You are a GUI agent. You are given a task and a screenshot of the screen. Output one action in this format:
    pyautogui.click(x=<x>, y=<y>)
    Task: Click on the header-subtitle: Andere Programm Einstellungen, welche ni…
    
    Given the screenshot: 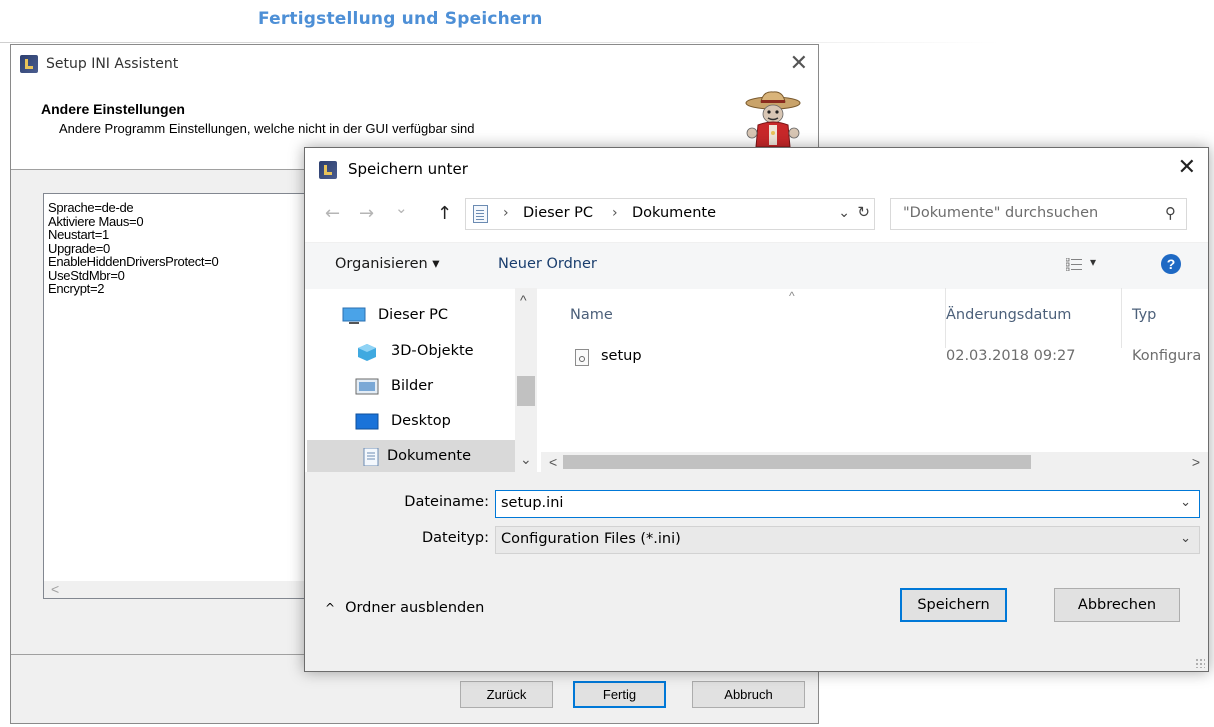 What is the action you would take?
    pyautogui.click(x=267, y=128)
    